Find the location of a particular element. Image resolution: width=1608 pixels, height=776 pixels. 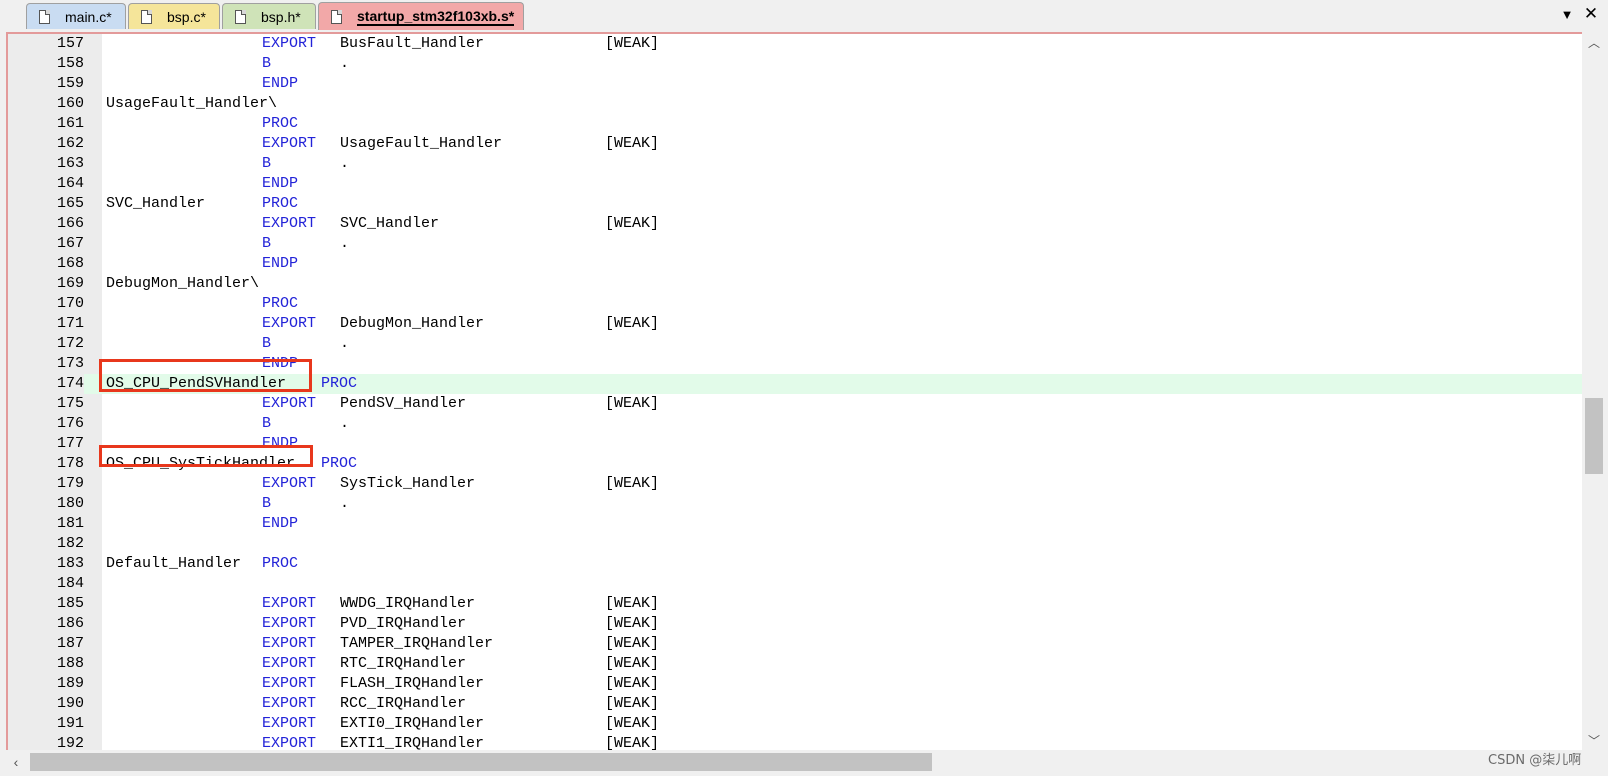

tab-main-c: main.c* is located at coordinates (76, 16).